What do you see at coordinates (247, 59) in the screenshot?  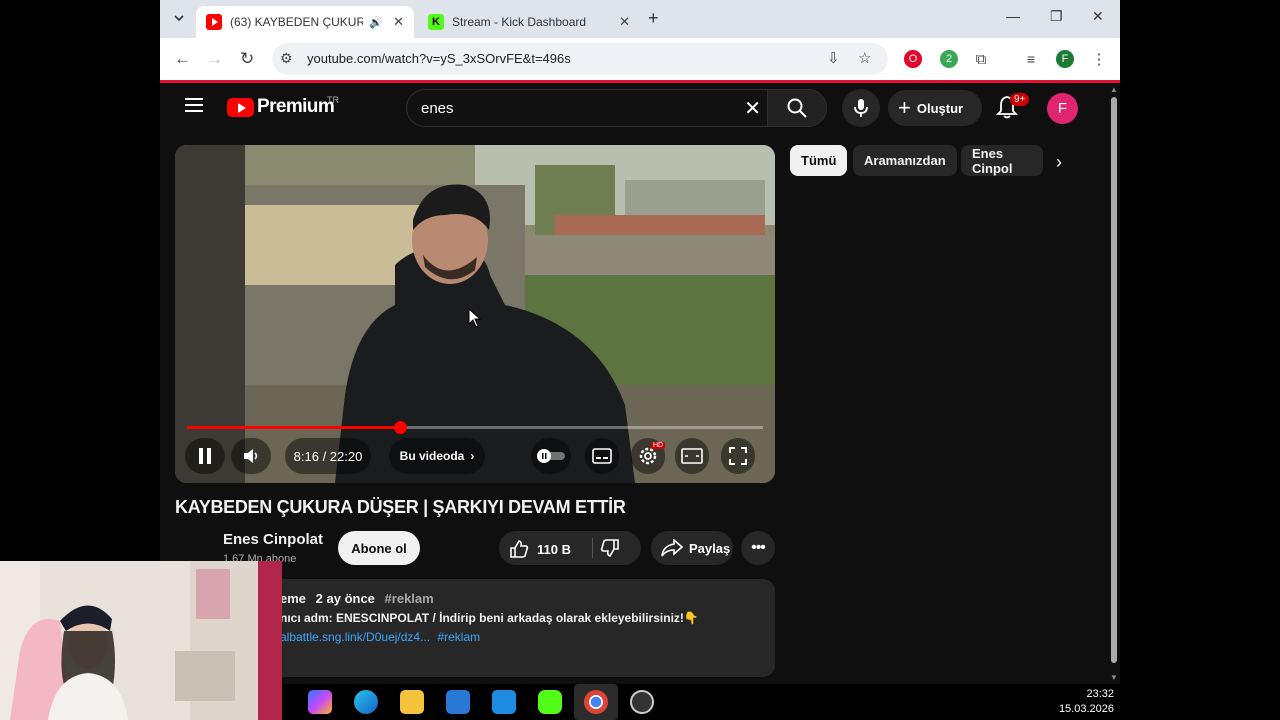 I see `reload-button: ↻` at bounding box center [247, 59].